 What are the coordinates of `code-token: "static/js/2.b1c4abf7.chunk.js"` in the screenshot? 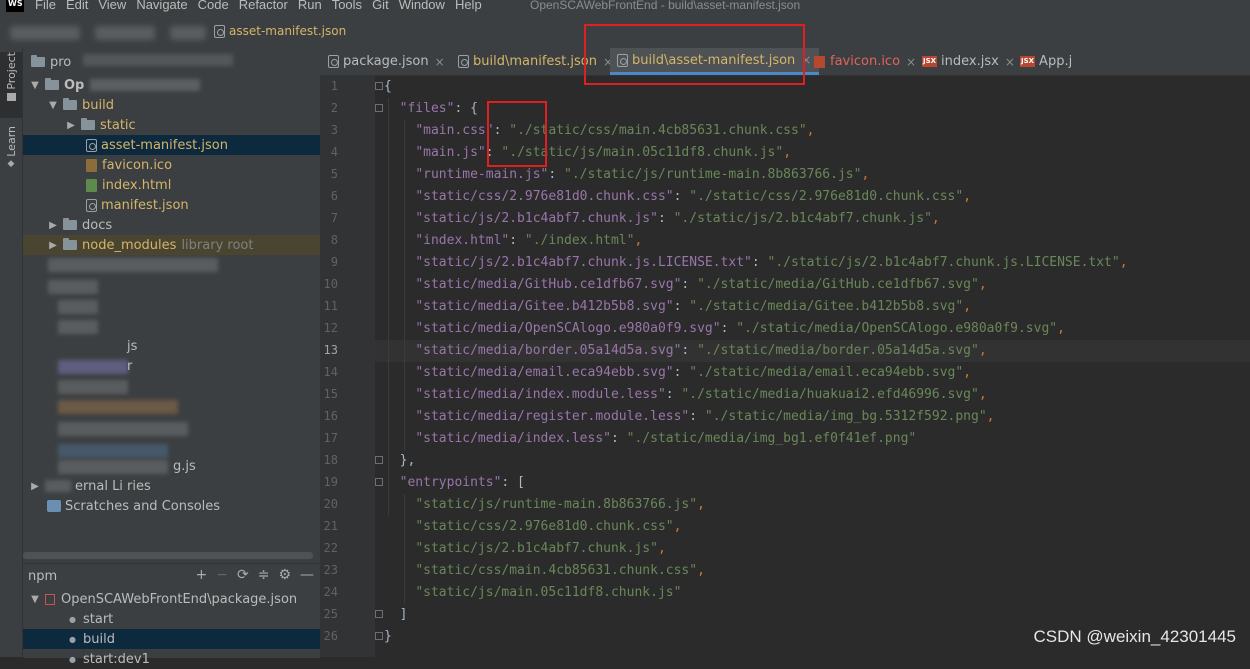 It's located at (536, 218).